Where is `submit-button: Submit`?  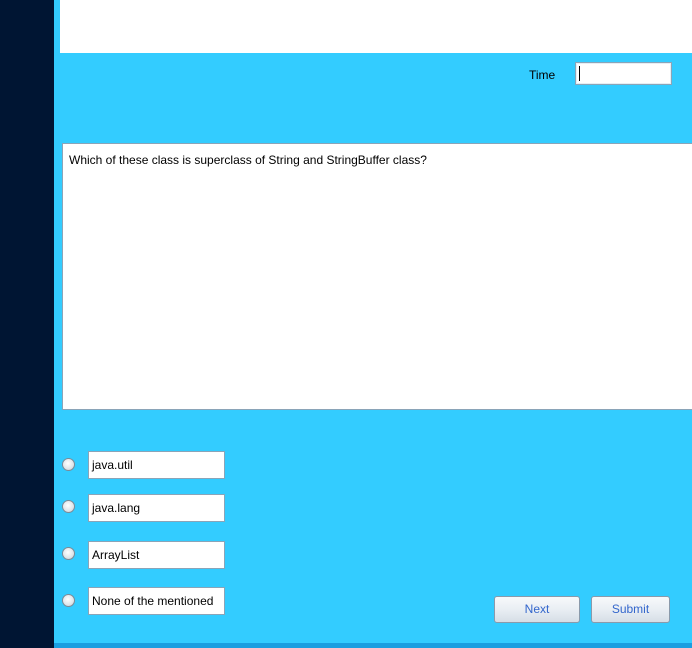 submit-button: Submit is located at coordinates (630, 609).